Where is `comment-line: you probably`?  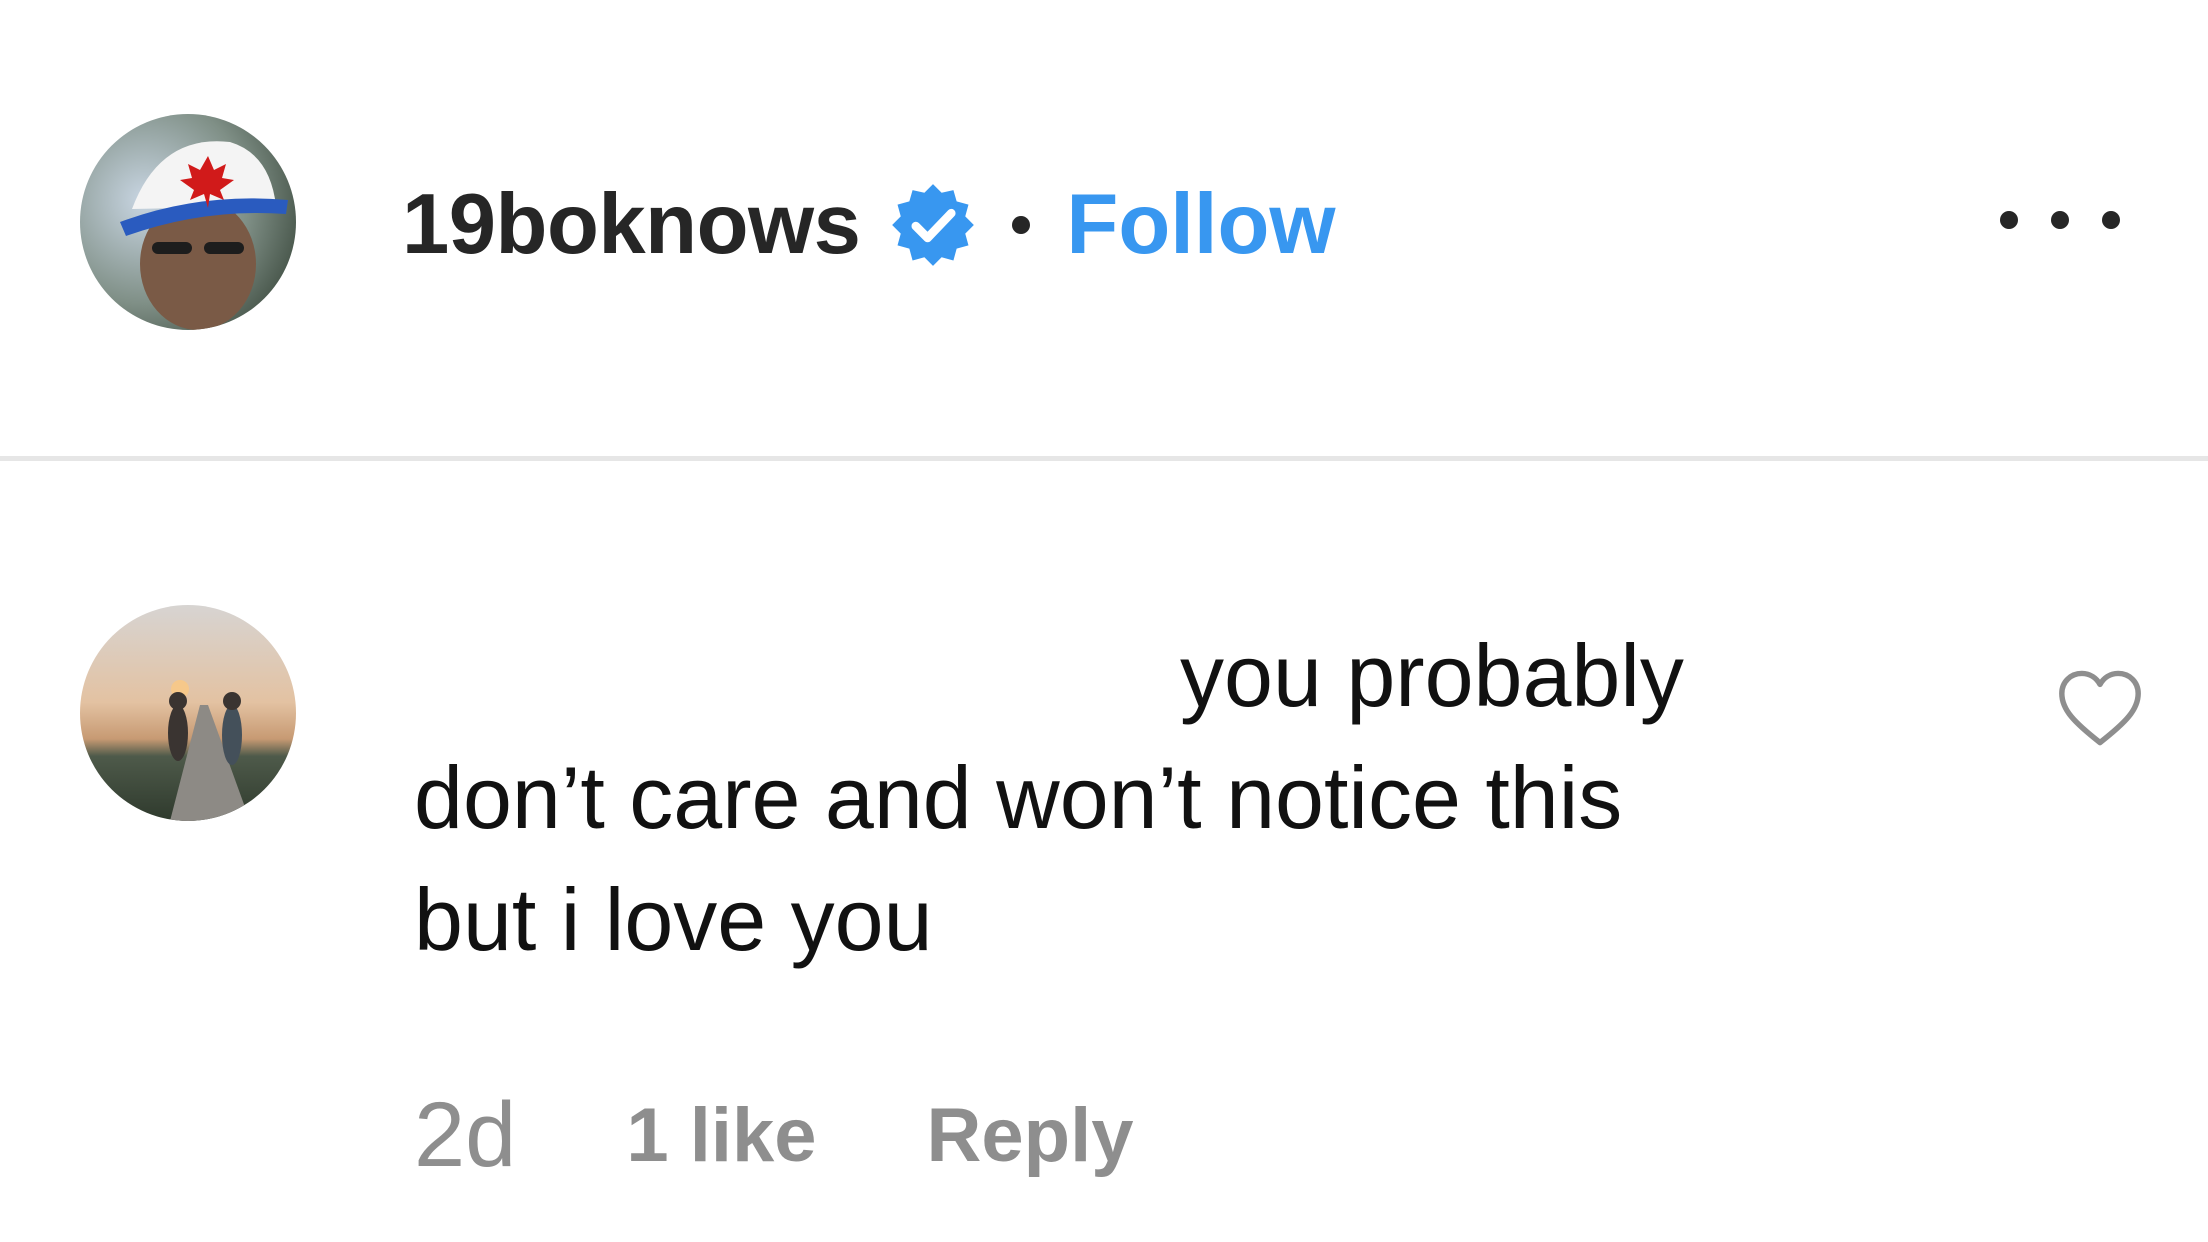 comment-line: you probably is located at coordinates (1432, 675).